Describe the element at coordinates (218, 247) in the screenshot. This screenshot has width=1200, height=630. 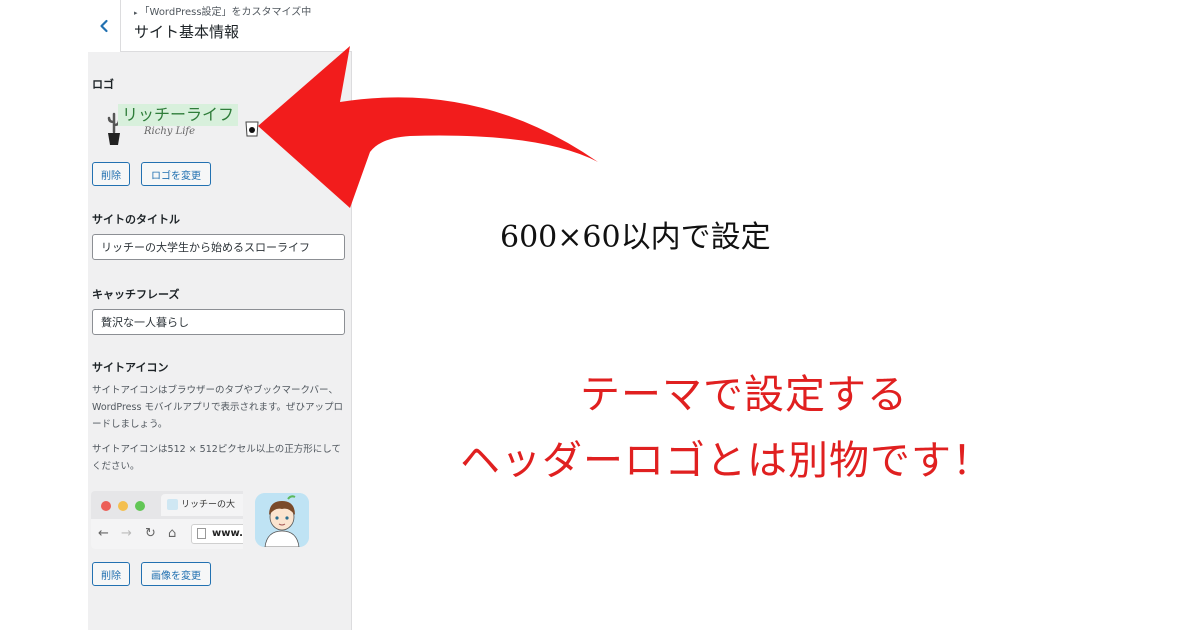
I see `site-title-input` at that location.